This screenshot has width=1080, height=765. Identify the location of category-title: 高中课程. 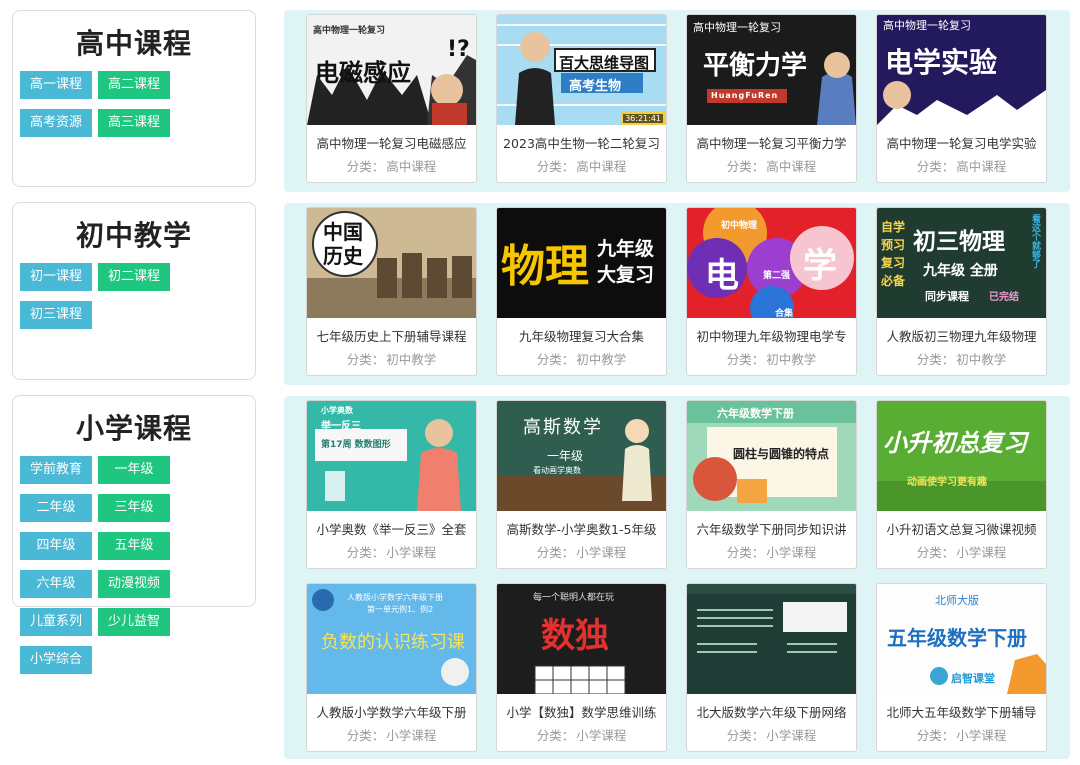
(133, 43).